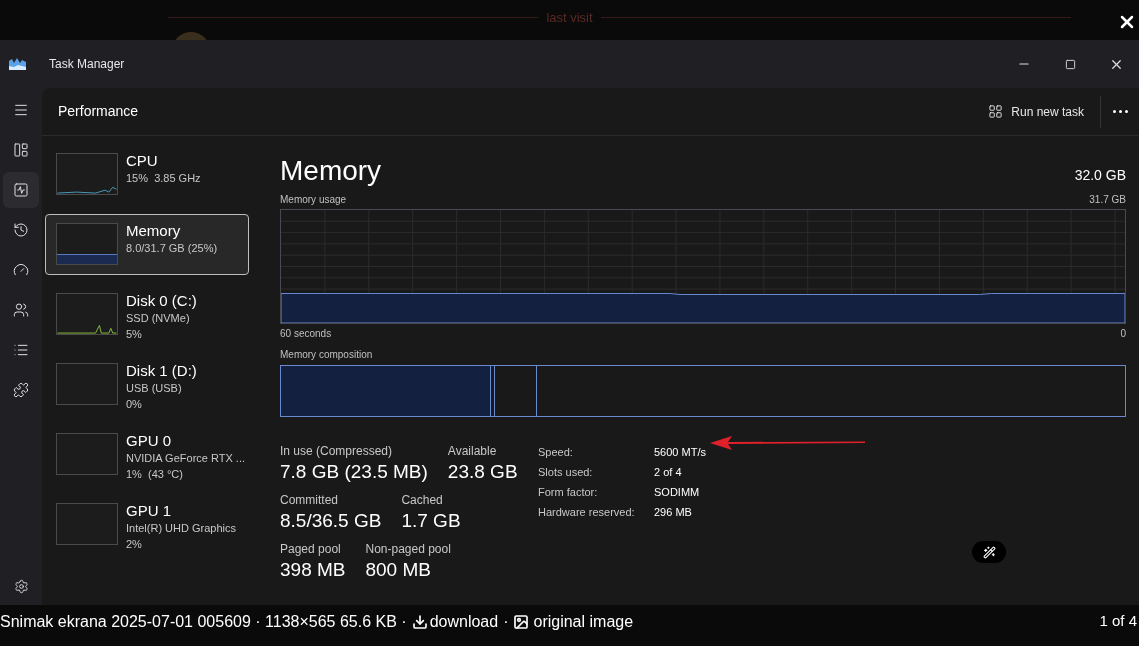 This screenshot has height=646, width=1139. Describe the element at coordinates (155, 474) in the screenshot. I see `device-detail: 1% (43 °C)` at that location.